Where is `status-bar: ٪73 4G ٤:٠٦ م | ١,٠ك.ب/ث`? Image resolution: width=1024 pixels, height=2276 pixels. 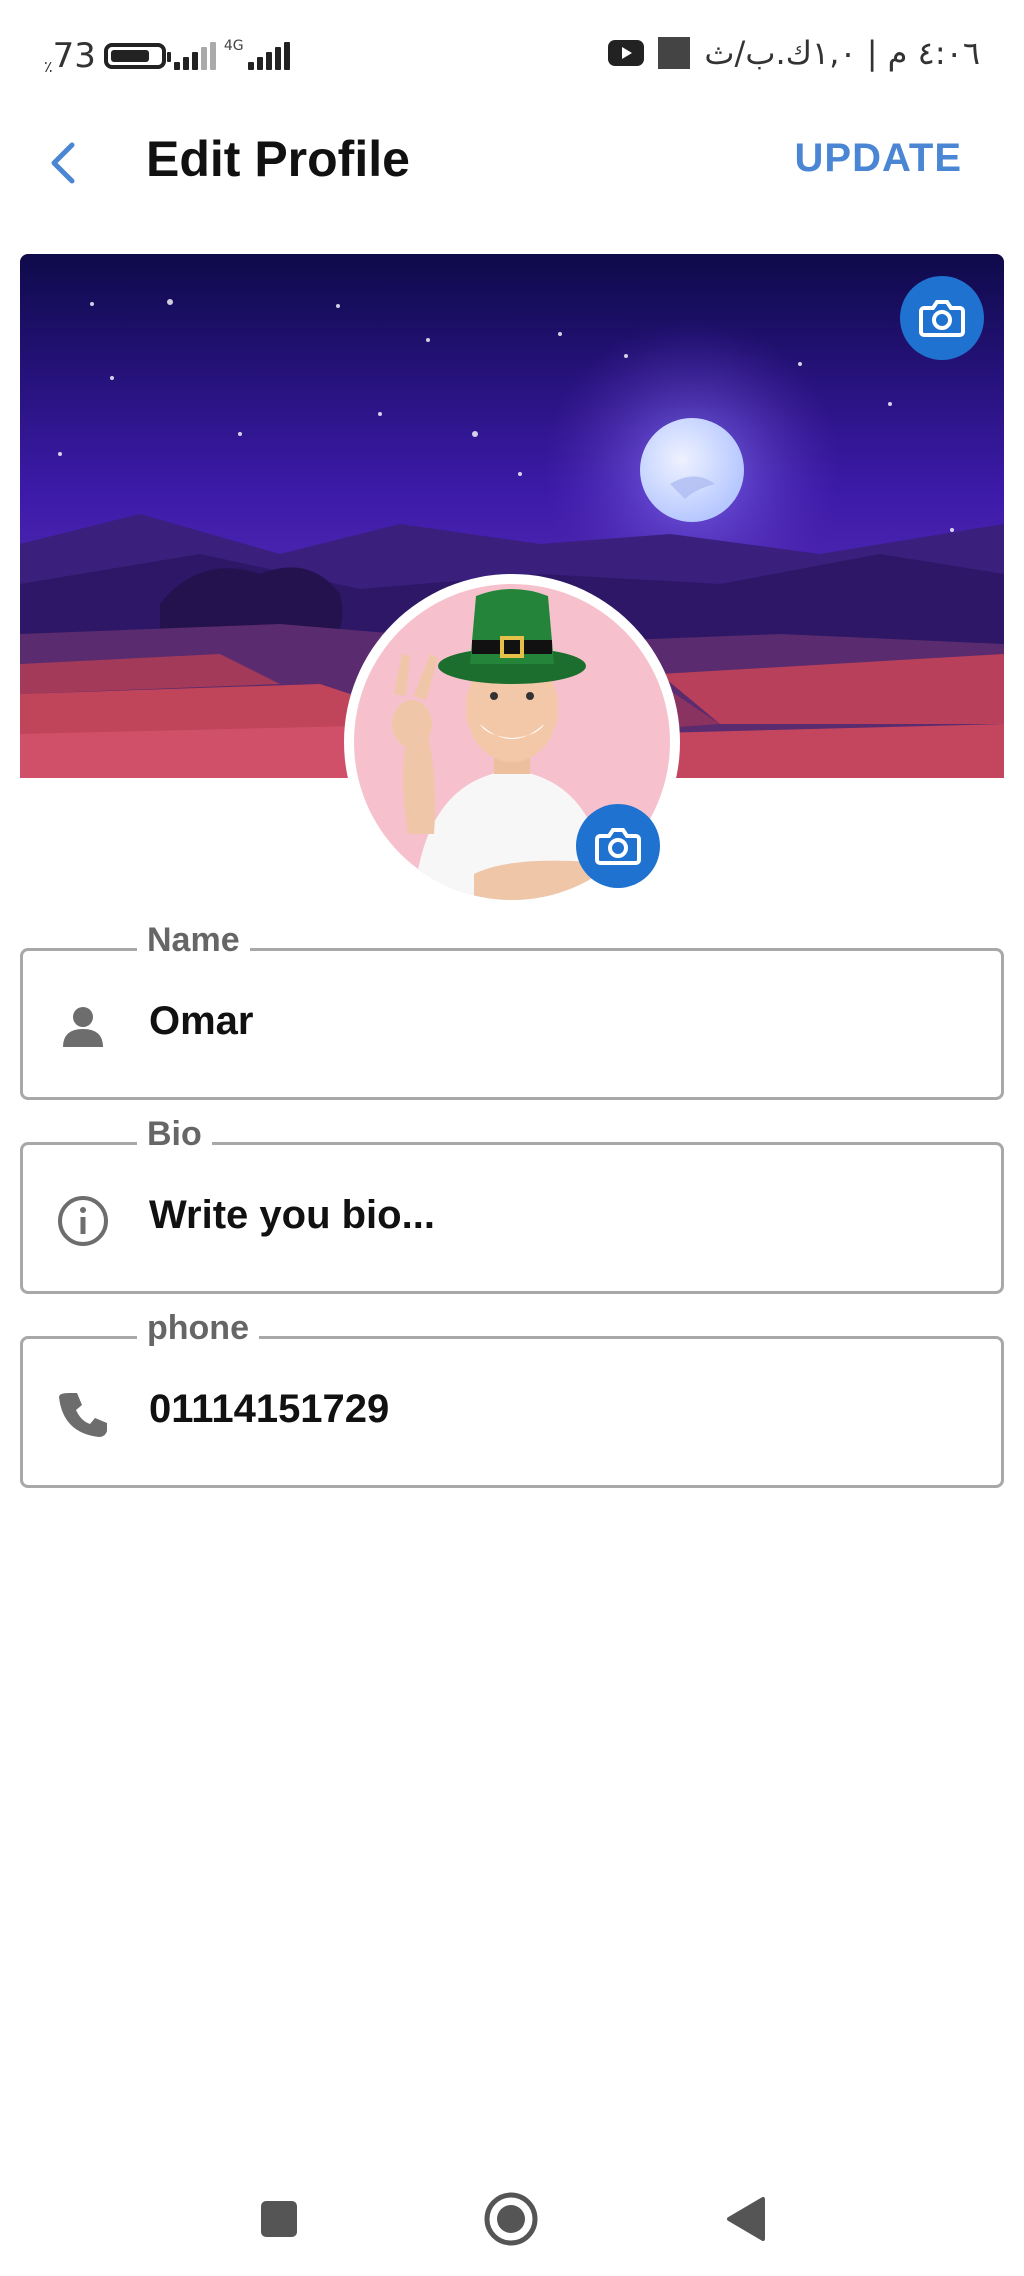 status-bar: ٪73 4G ٤:٠٦ م | ١,٠ك.ب/ث is located at coordinates (512, 58).